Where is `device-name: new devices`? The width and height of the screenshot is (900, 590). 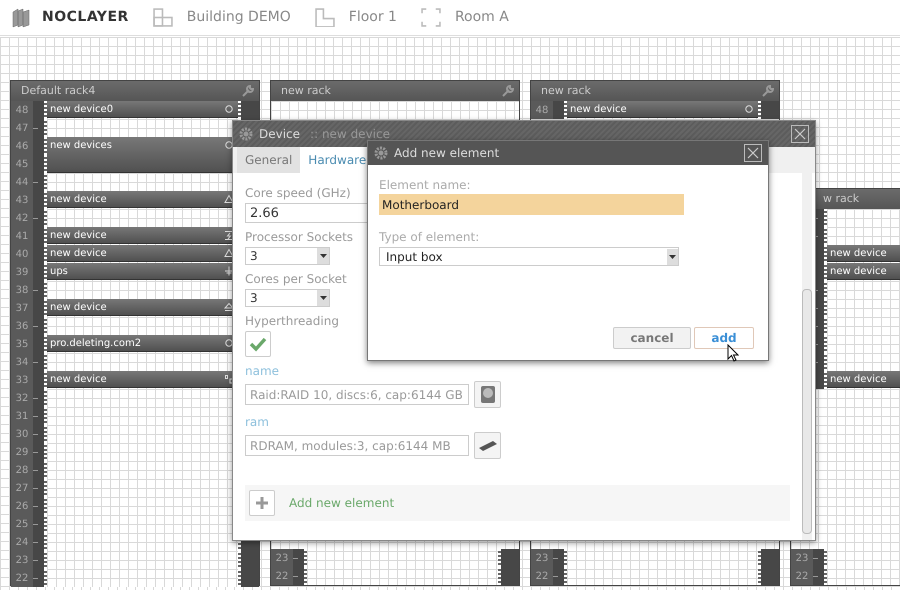
device-name: new devices is located at coordinates (81, 145).